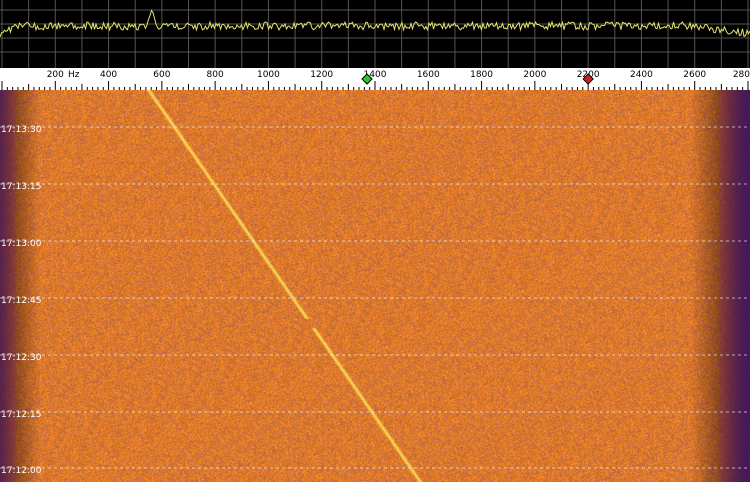 The image size is (750, 482). What do you see at coordinates (375, 34) in the screenshot?
I see `spectrum-display` at bounding box center [375, 34].